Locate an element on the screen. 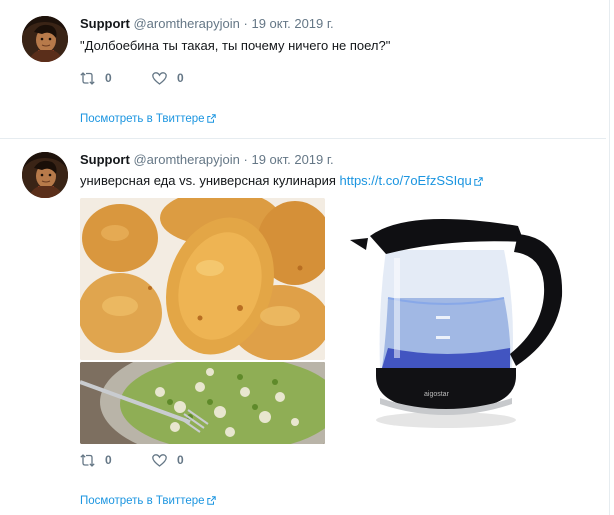 The image size is (614, 515). photo-fried-pies is located at coordinates (202, 279).